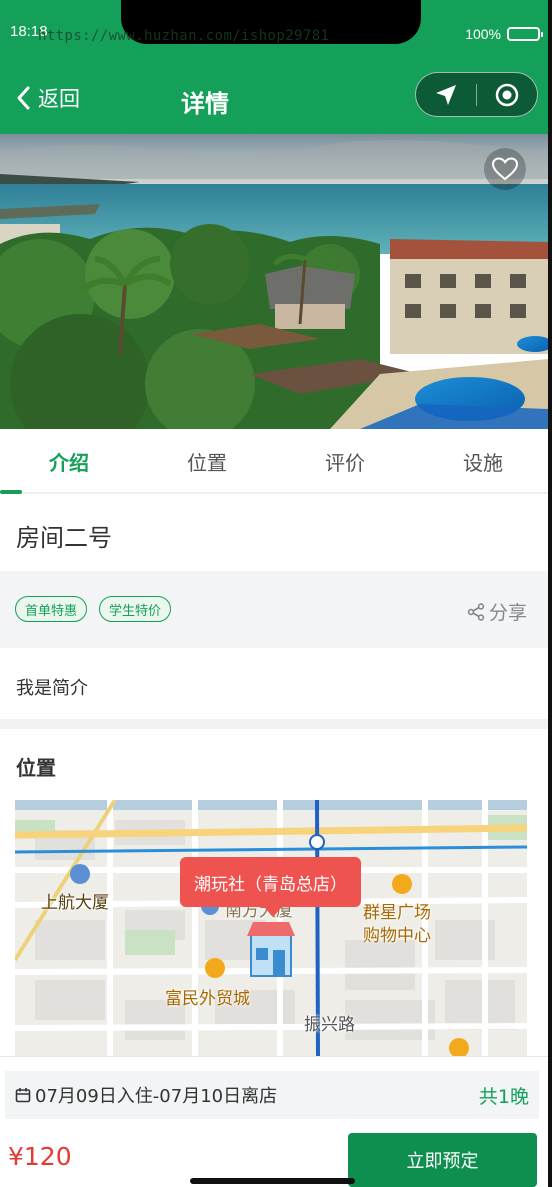  I want to click on share-icon, so click(476, 611).